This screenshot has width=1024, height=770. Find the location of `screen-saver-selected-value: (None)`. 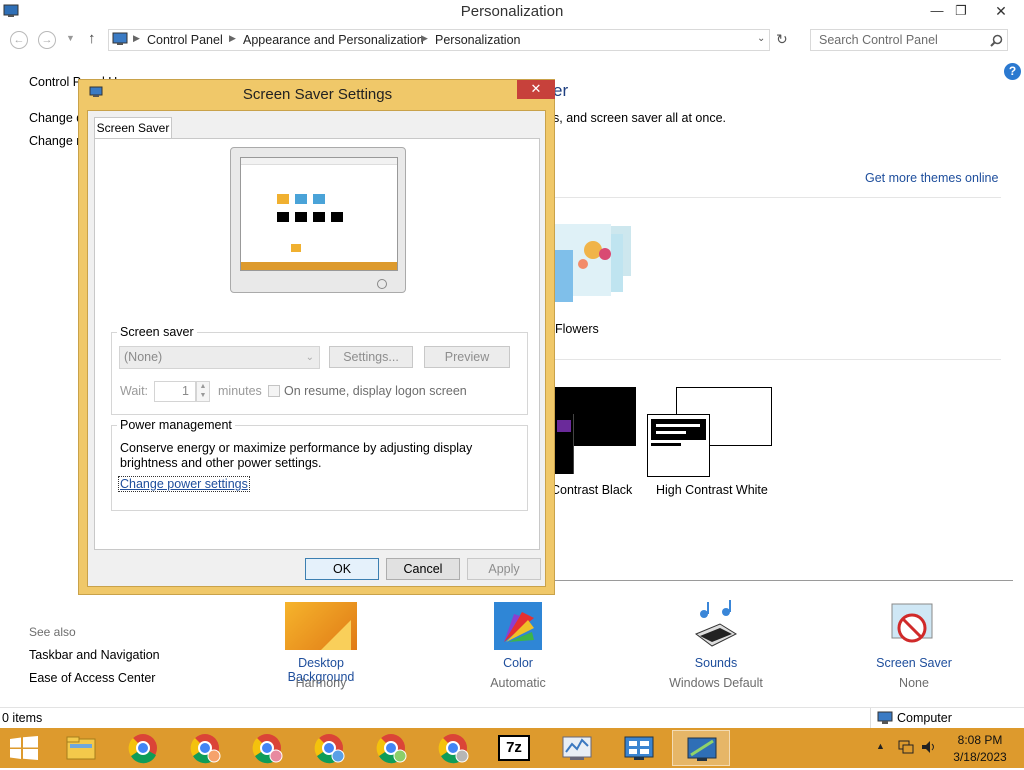

screen-saver-selected-value: (None) is located at coordinates (143, 357).